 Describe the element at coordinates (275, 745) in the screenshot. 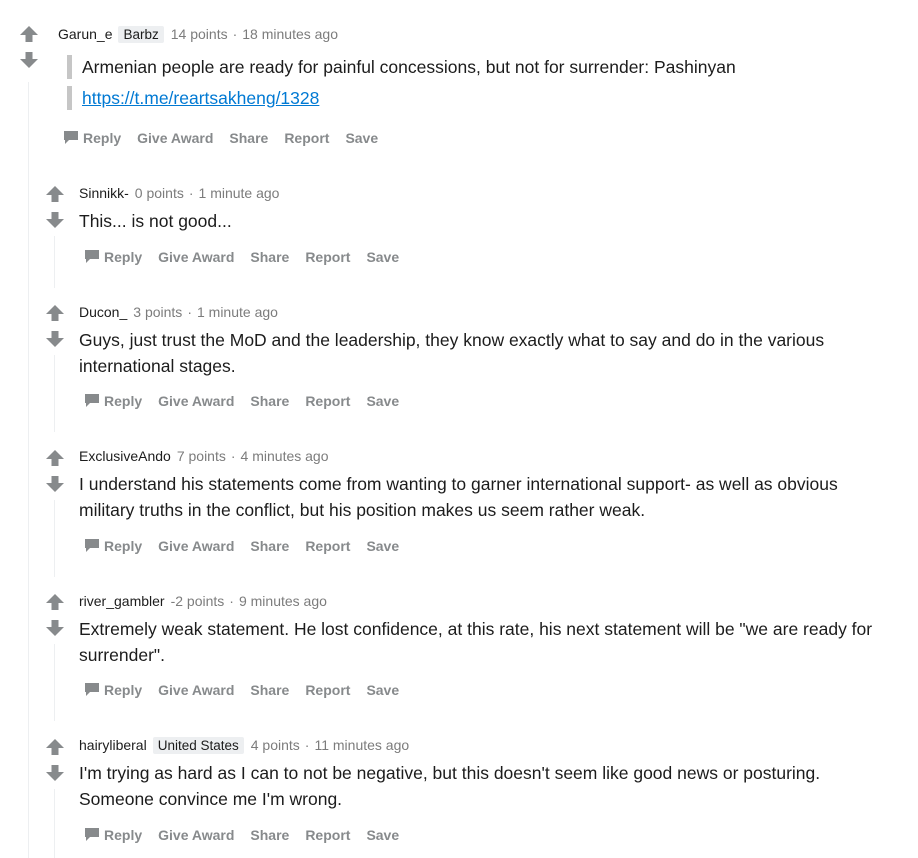

I see `comment-points: 4 points` at that location.